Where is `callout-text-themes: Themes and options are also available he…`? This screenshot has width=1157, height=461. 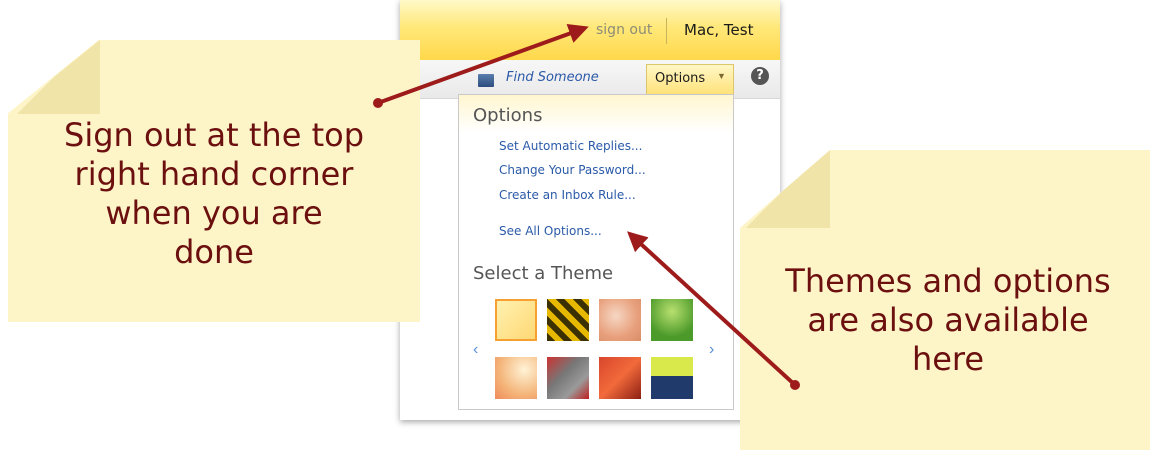
callout-text-themes: Themes and options are also available he… is located at coordinates (948, 320).